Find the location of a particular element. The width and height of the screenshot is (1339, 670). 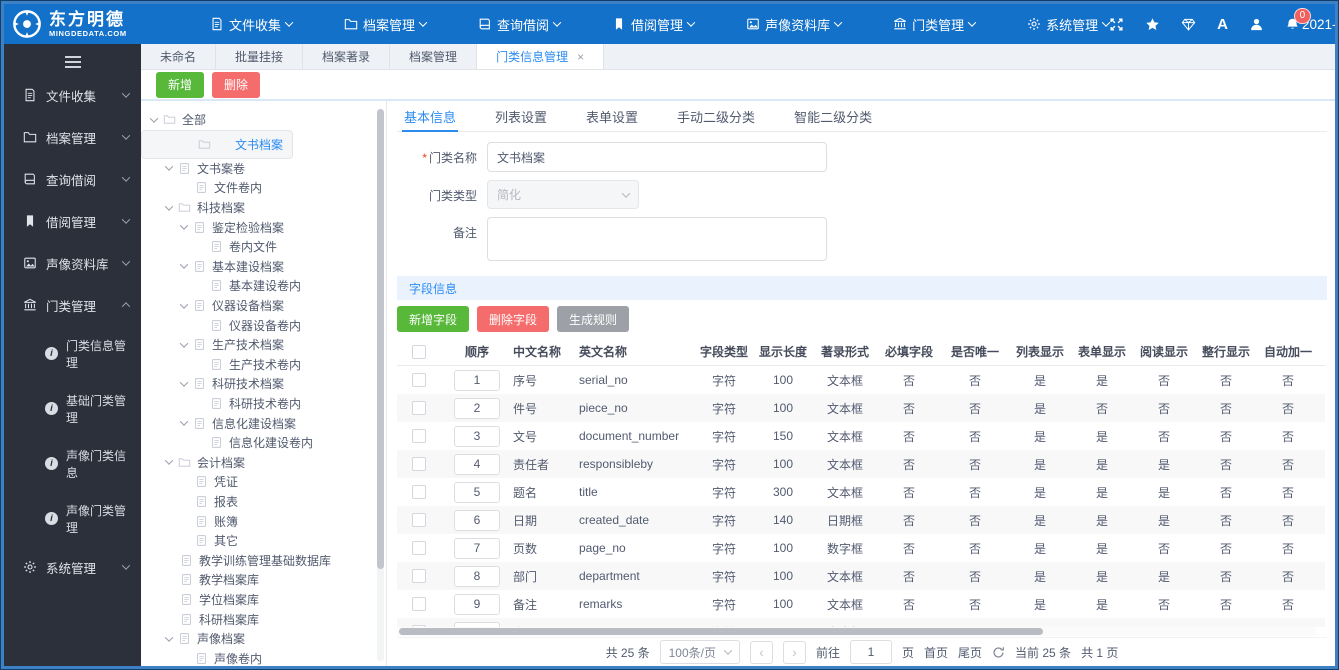

topbar-menu-system-management: 系统管理 is located at coordinates (1069, 24).